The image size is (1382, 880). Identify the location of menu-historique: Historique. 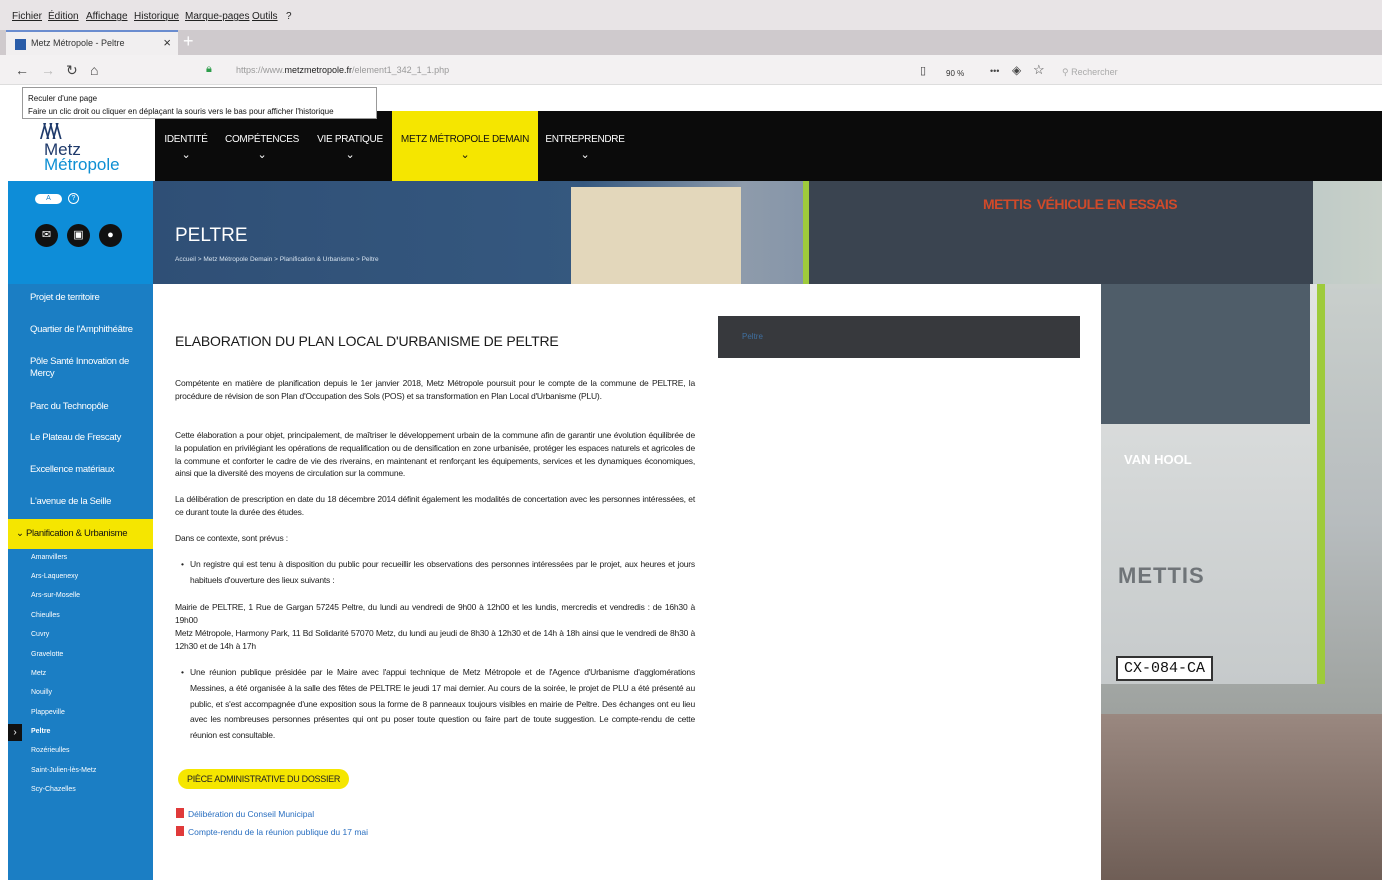
(156, 16).